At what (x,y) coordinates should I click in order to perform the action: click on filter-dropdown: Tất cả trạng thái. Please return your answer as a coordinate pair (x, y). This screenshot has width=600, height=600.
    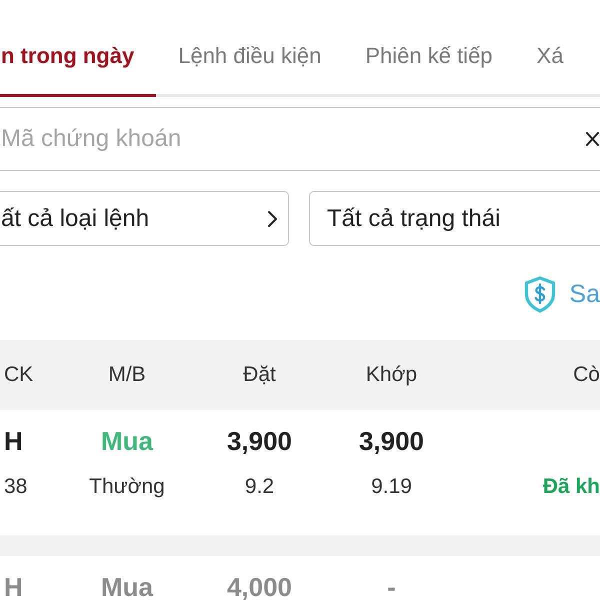
    Looking at the image, I should click on (454, 218).